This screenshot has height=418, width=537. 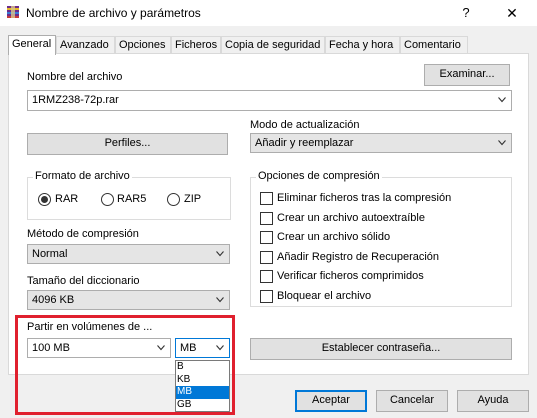 What do you see at coordinates (351, 218) in the screenshot?
I see `checkbox-sfx-label: Crear un archivo autoextraíble` at bounding box center [351, 218].